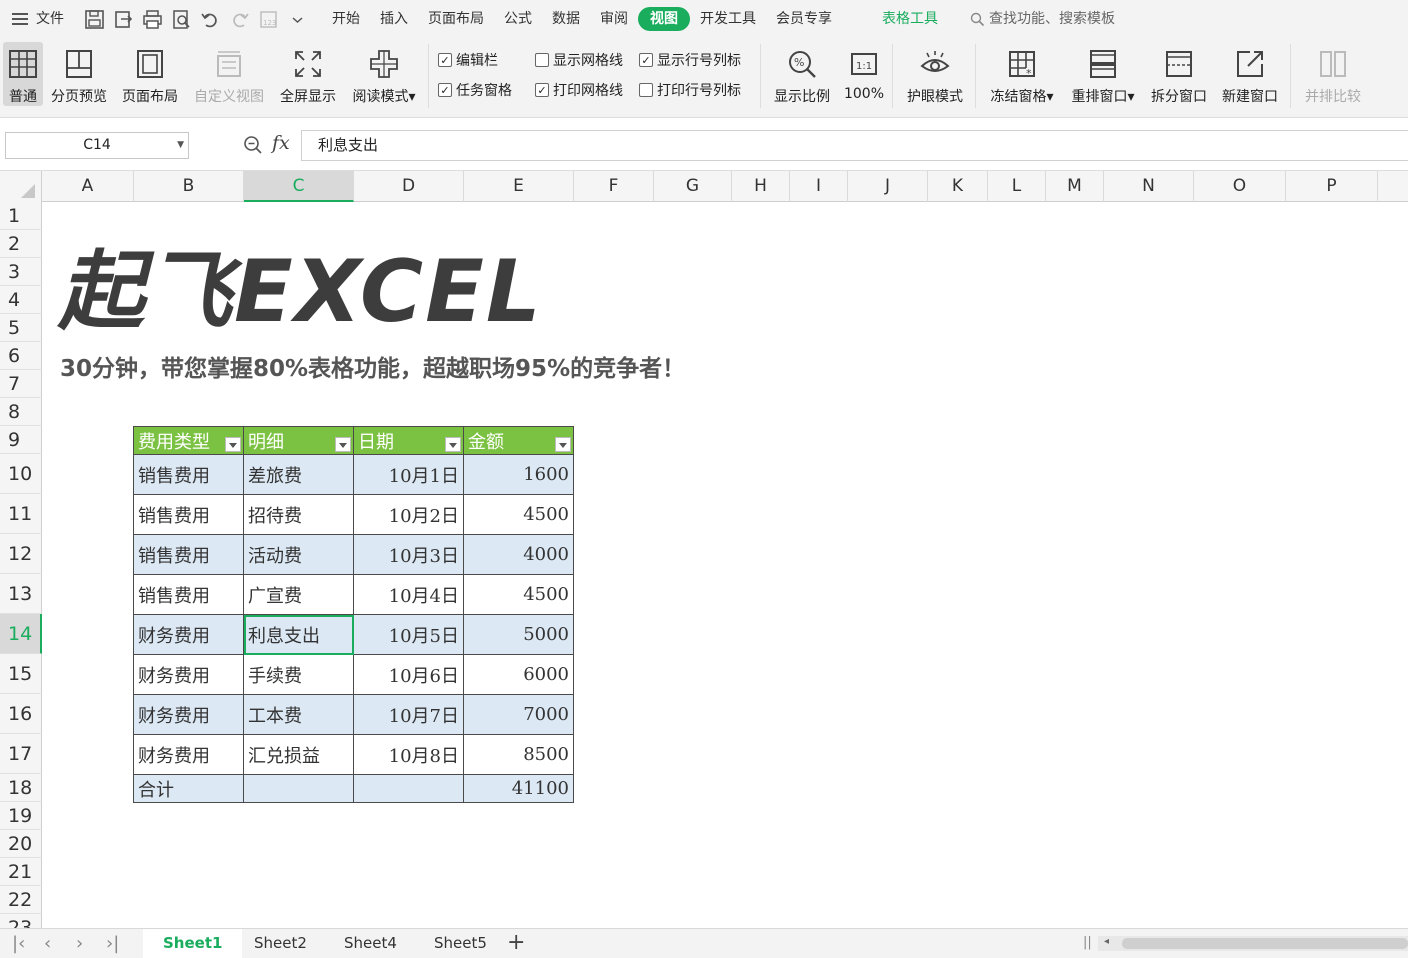 This screenshot has height=958, width=1408. What do you see at coordinates (690, 90) in the screenshot?
I see `print-headings-checkbox: 打印行号列标` at bounding box center [690, 90].